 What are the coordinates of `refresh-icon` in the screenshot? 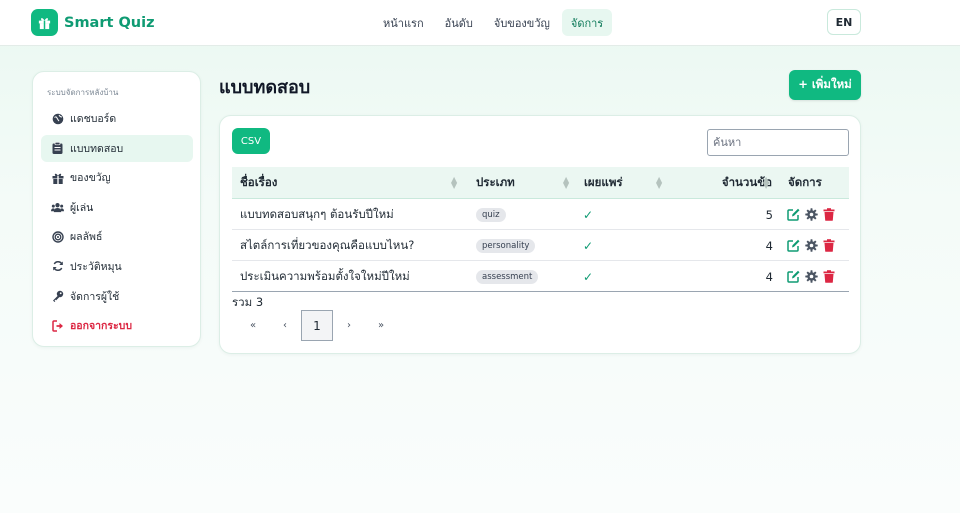 It's located at (57, 266).